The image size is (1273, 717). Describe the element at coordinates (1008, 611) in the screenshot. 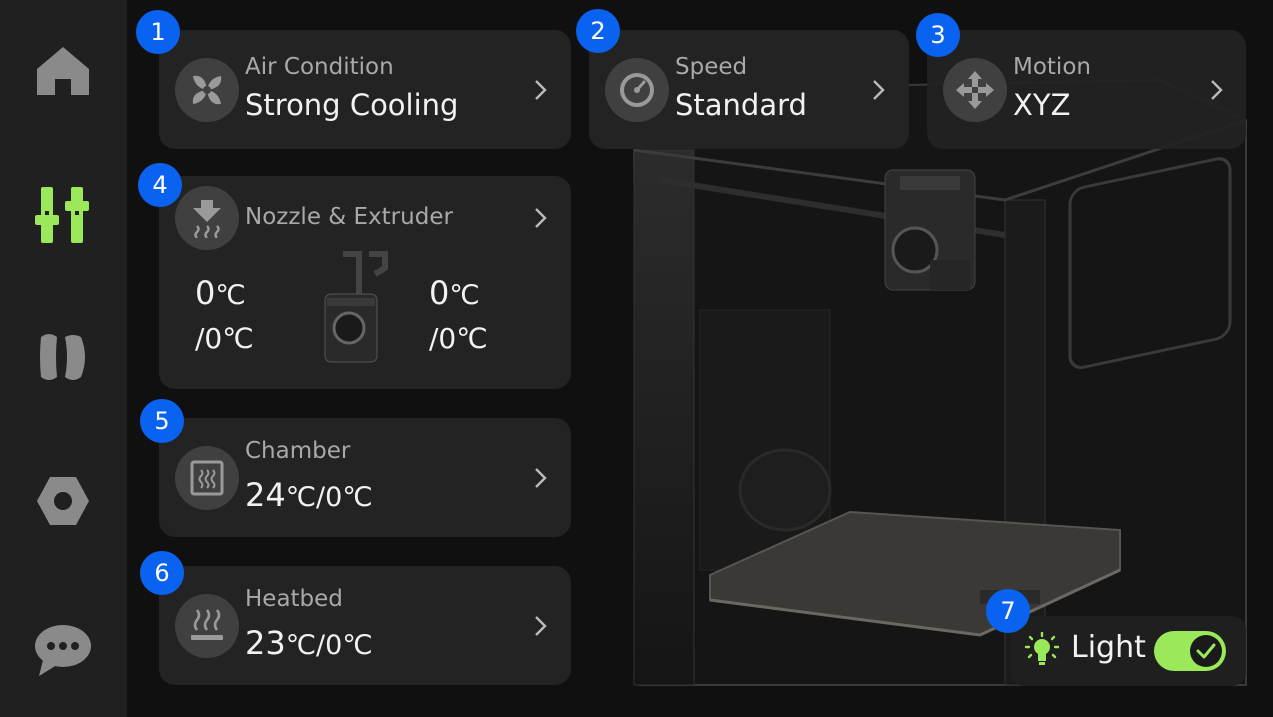

I see `callout-badge-7: 7` at that location.